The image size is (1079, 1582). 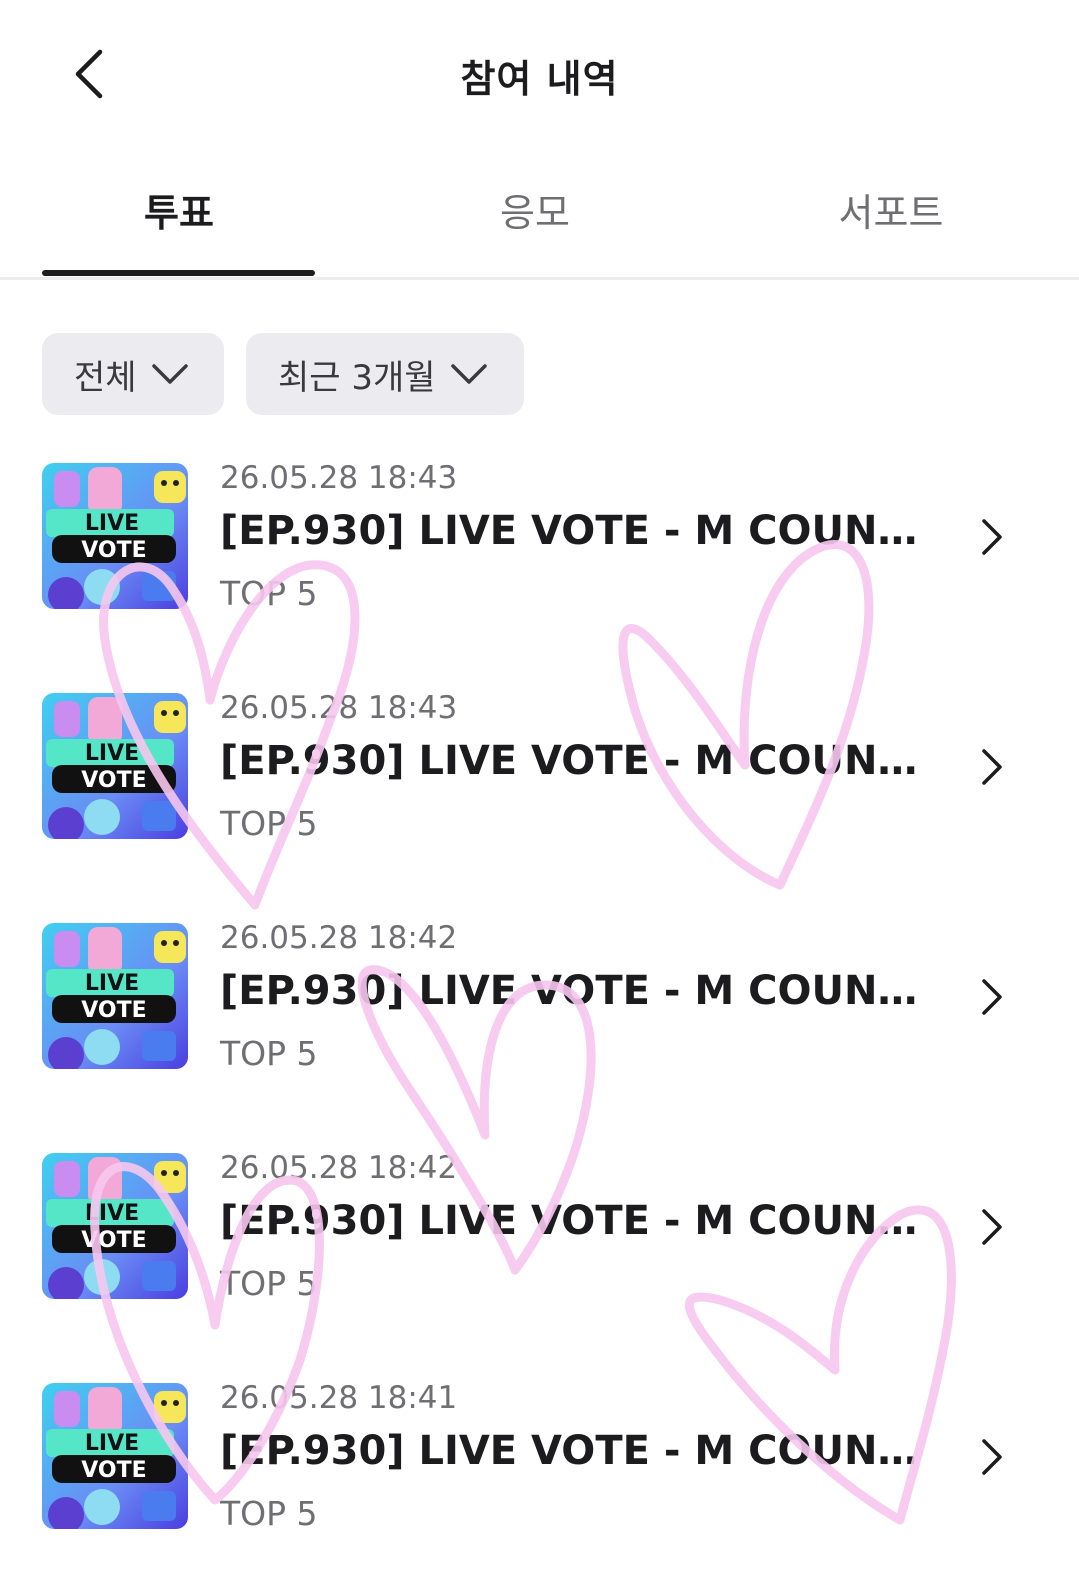 What do you see at coordinates (357, 377) in the screenshot?
I see `filter-period-label: 최근 3개월` at bounding box center [357, 377].